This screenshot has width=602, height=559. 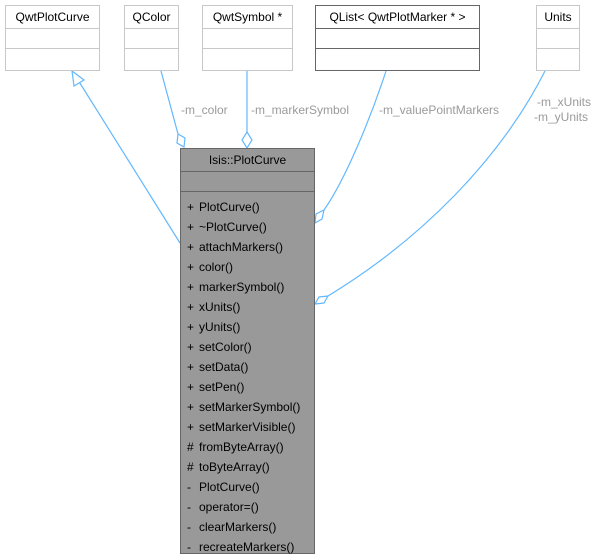 What do you see at coordinates (439, 110) in the screenshot?
I see `edge-label-m-valuepointmarkers: -m_valuePointMarkers` at bounding box center [439, 110].